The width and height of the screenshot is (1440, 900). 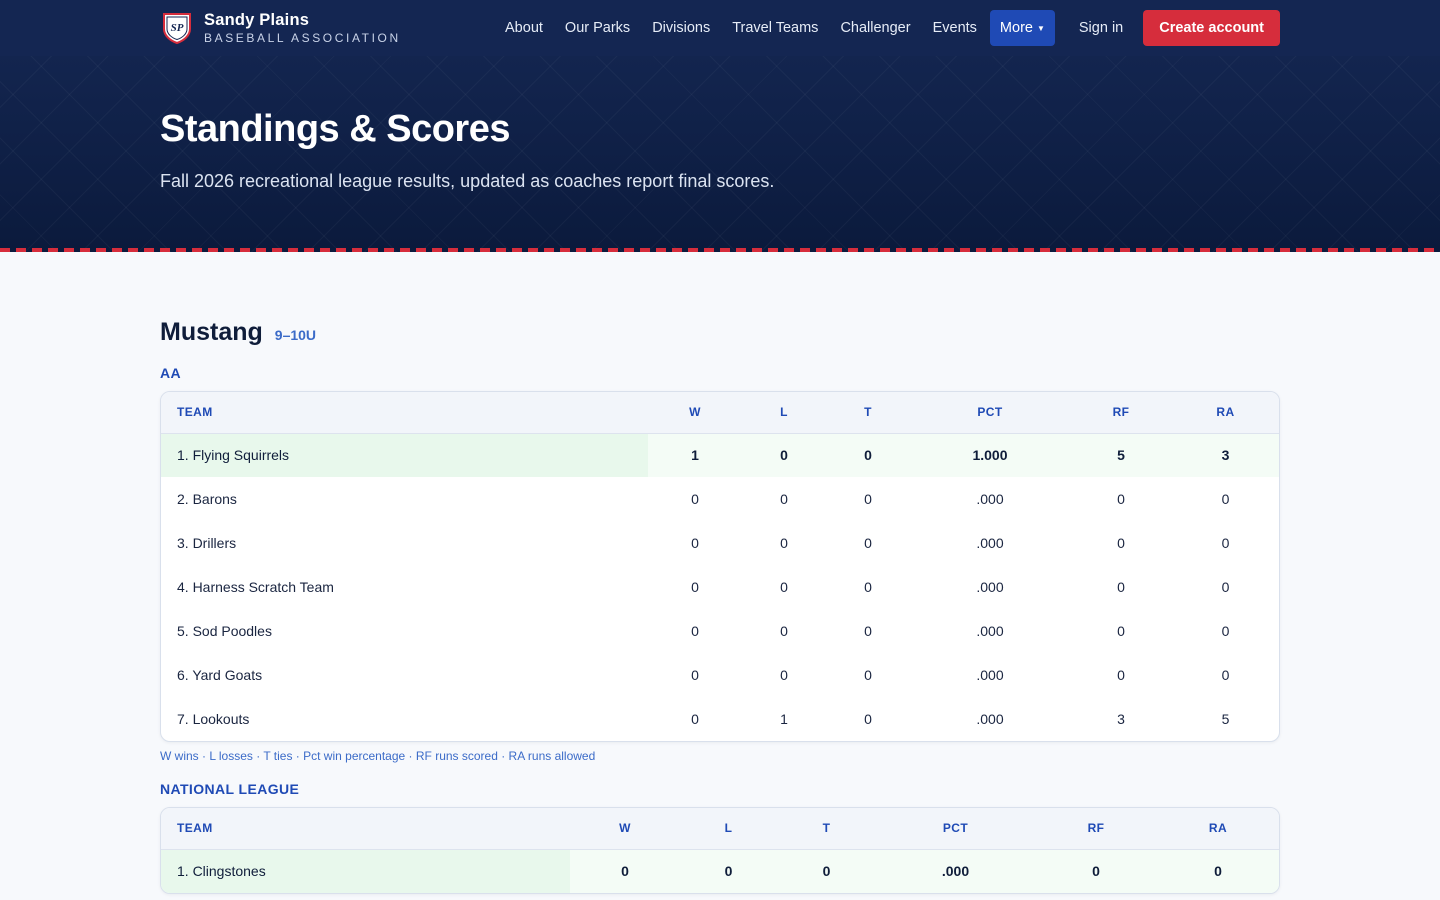 What do you see at coordinates (295, 335) in the screenshot?
I see `division-age: 9–10U` at bounding box center [295, 335].